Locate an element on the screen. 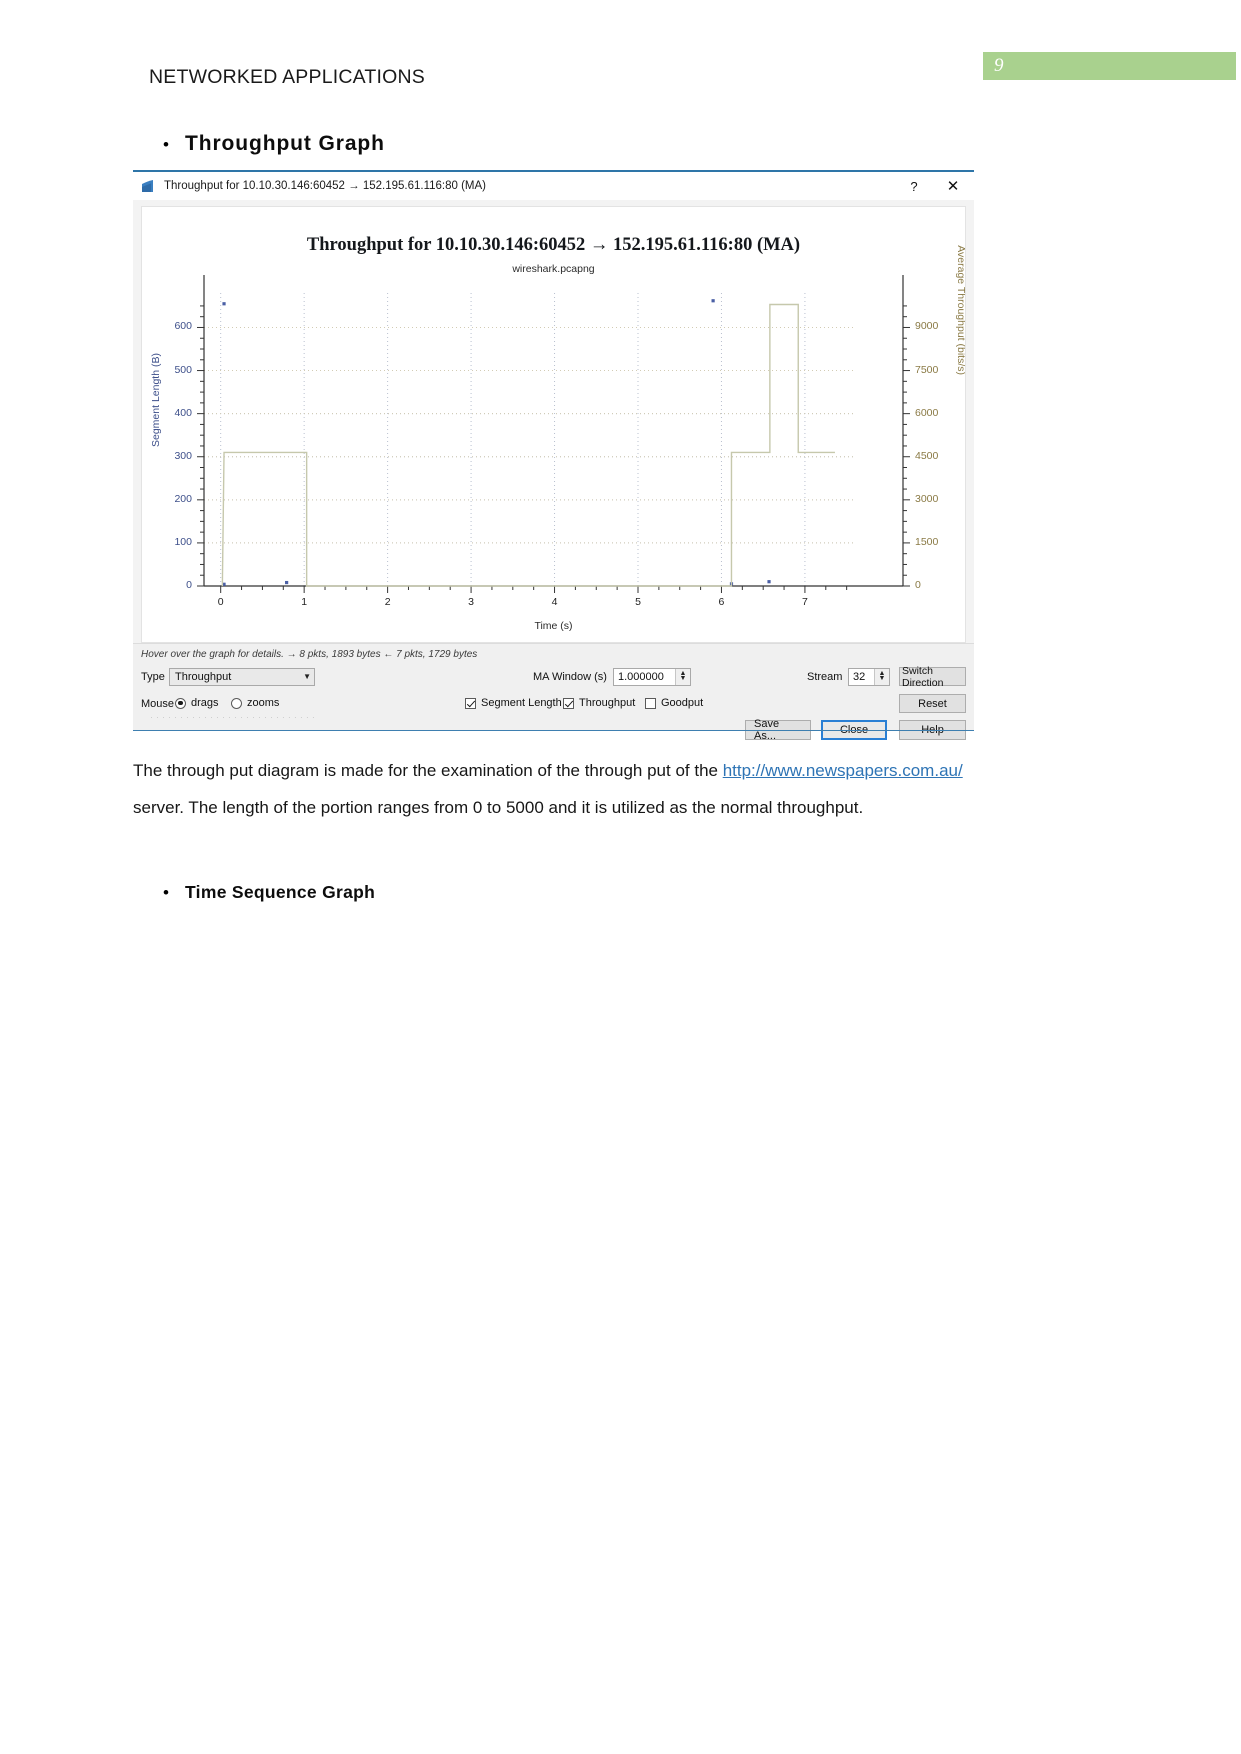 This screenshot has height=1754, width=1241. radio-selected-icon is located at coordinates (180, 703).